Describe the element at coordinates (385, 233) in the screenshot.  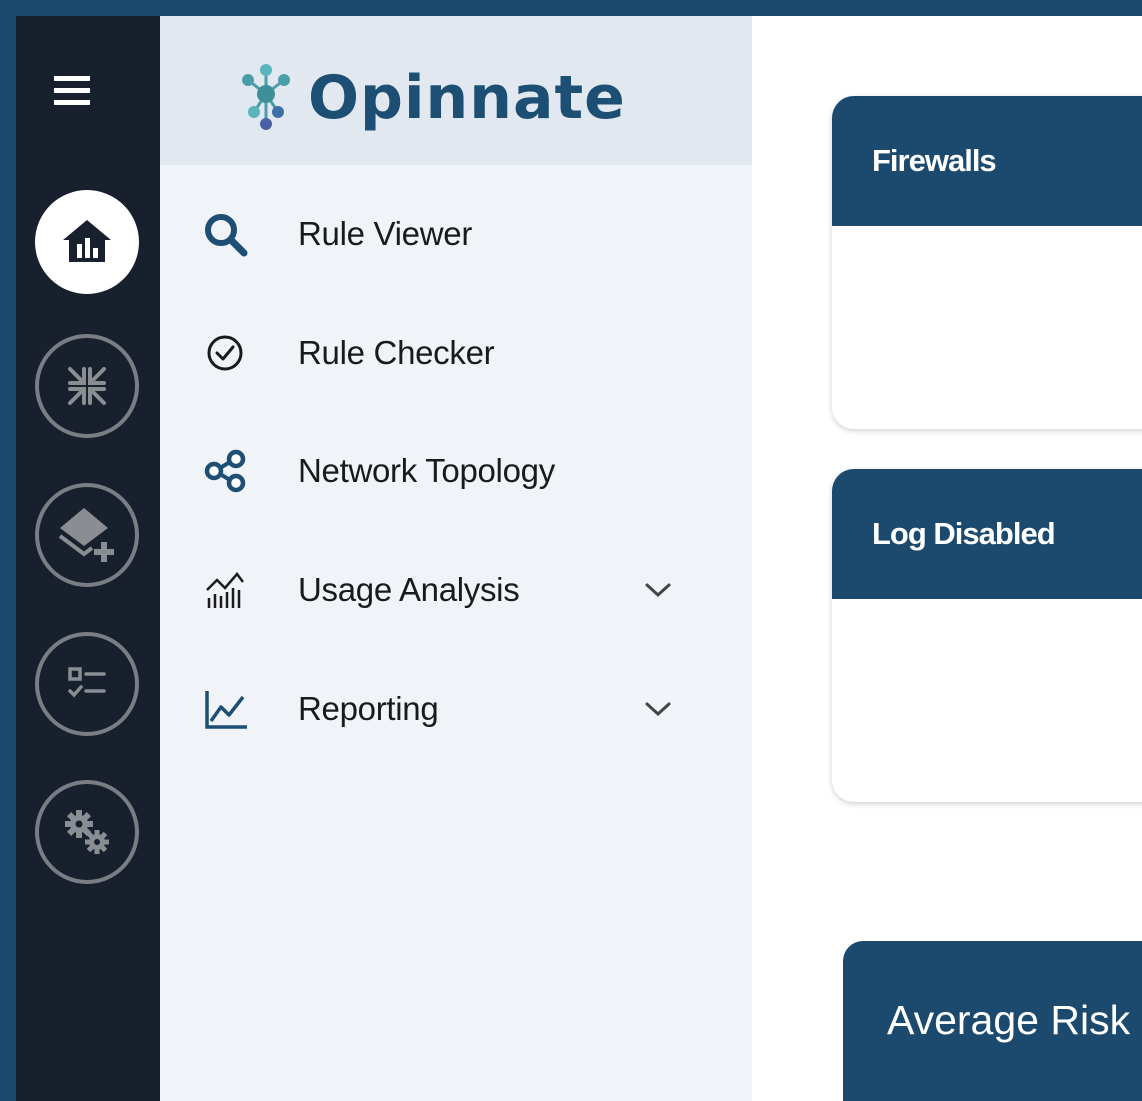
I see `menu-item-label: Rule Viewer` at that location.